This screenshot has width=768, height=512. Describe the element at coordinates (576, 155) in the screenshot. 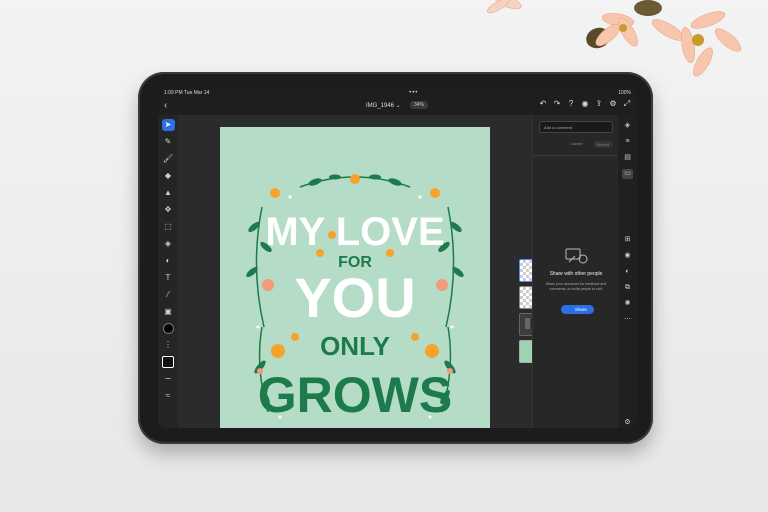

I see `divider` at that location.